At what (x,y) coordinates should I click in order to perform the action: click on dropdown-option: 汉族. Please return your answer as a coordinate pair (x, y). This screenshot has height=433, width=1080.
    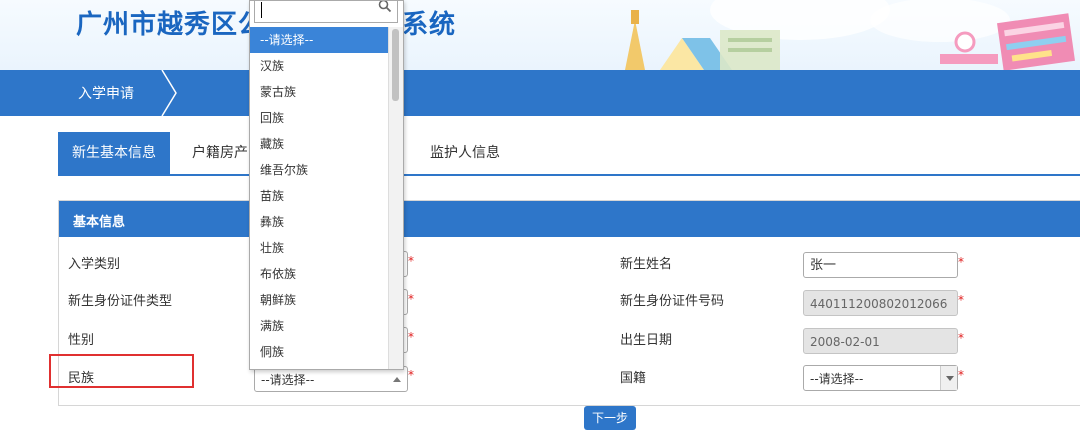
    Looking at the image, I should click on (319, 66).